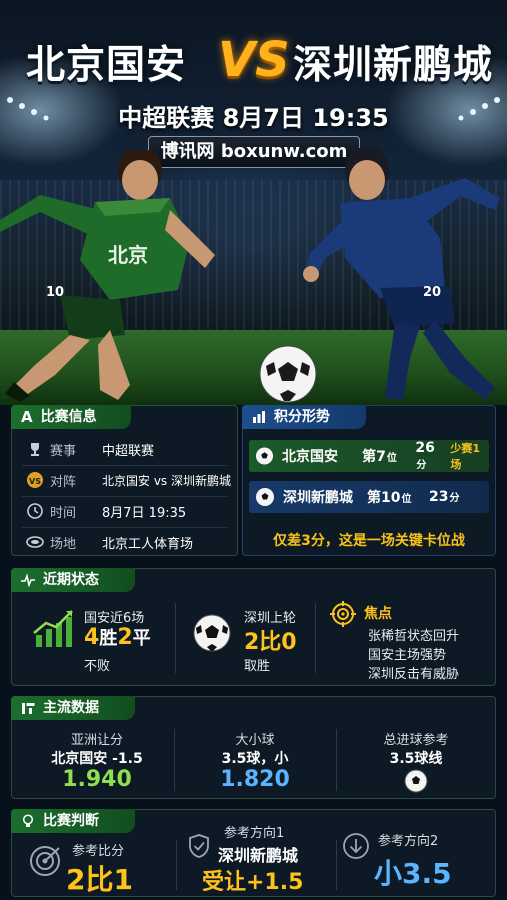 This screenshot has width=507, height=900. Describe the element at coordinates (63, 482) in the screenshot. I see `info-key-fixture: 对阵` at that location.